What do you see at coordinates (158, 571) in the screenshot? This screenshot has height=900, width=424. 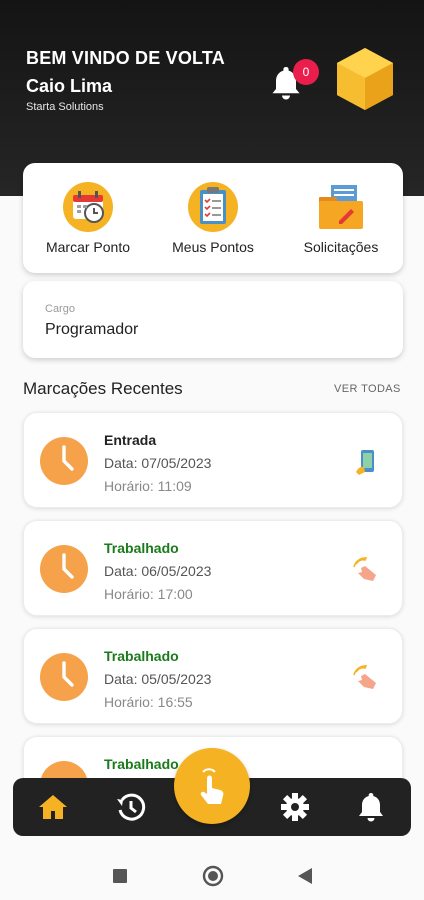 I see `record-date: Data: 06/05/2023` at bounding box center [158, 571].